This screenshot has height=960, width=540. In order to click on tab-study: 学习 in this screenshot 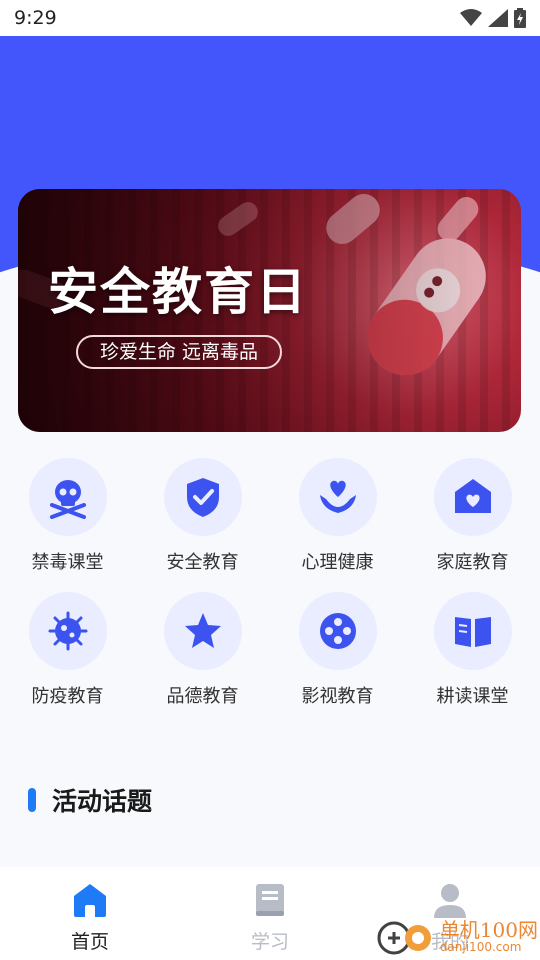, I will do `click(270, 913)`.